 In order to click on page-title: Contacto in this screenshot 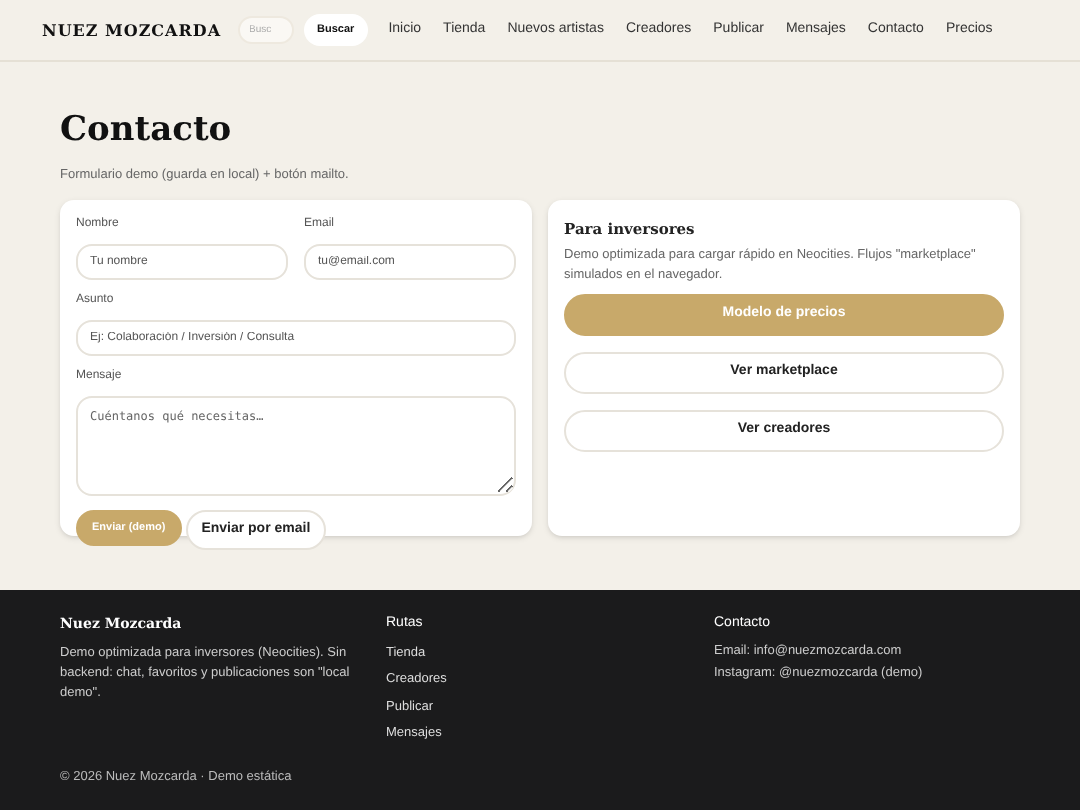, I will do `click(147, 131)`.